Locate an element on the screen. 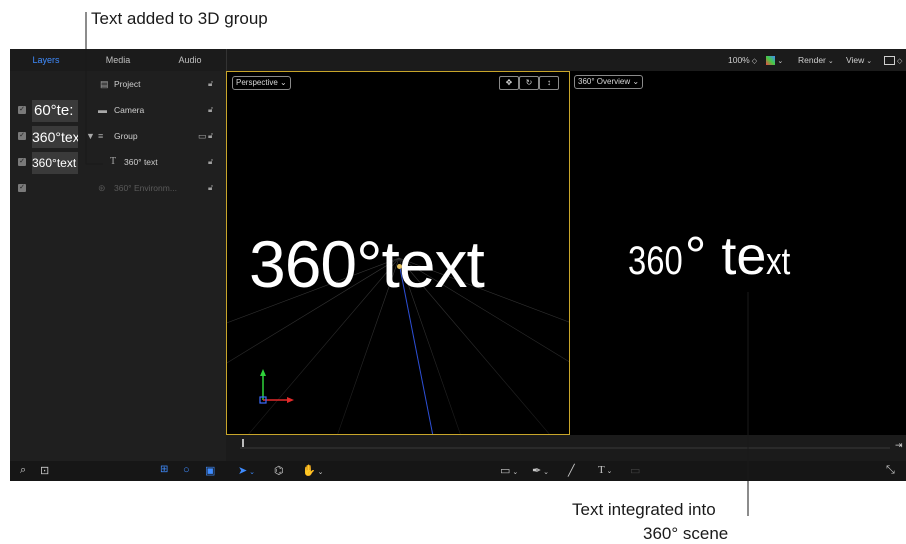  overview-mode-menu: 360° Overview ⌄ is located at coordinates (609, 82).